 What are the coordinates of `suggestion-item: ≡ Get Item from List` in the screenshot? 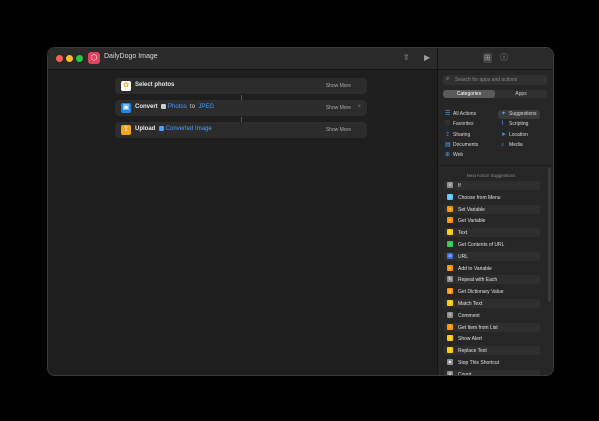 It's located at (492, 327).